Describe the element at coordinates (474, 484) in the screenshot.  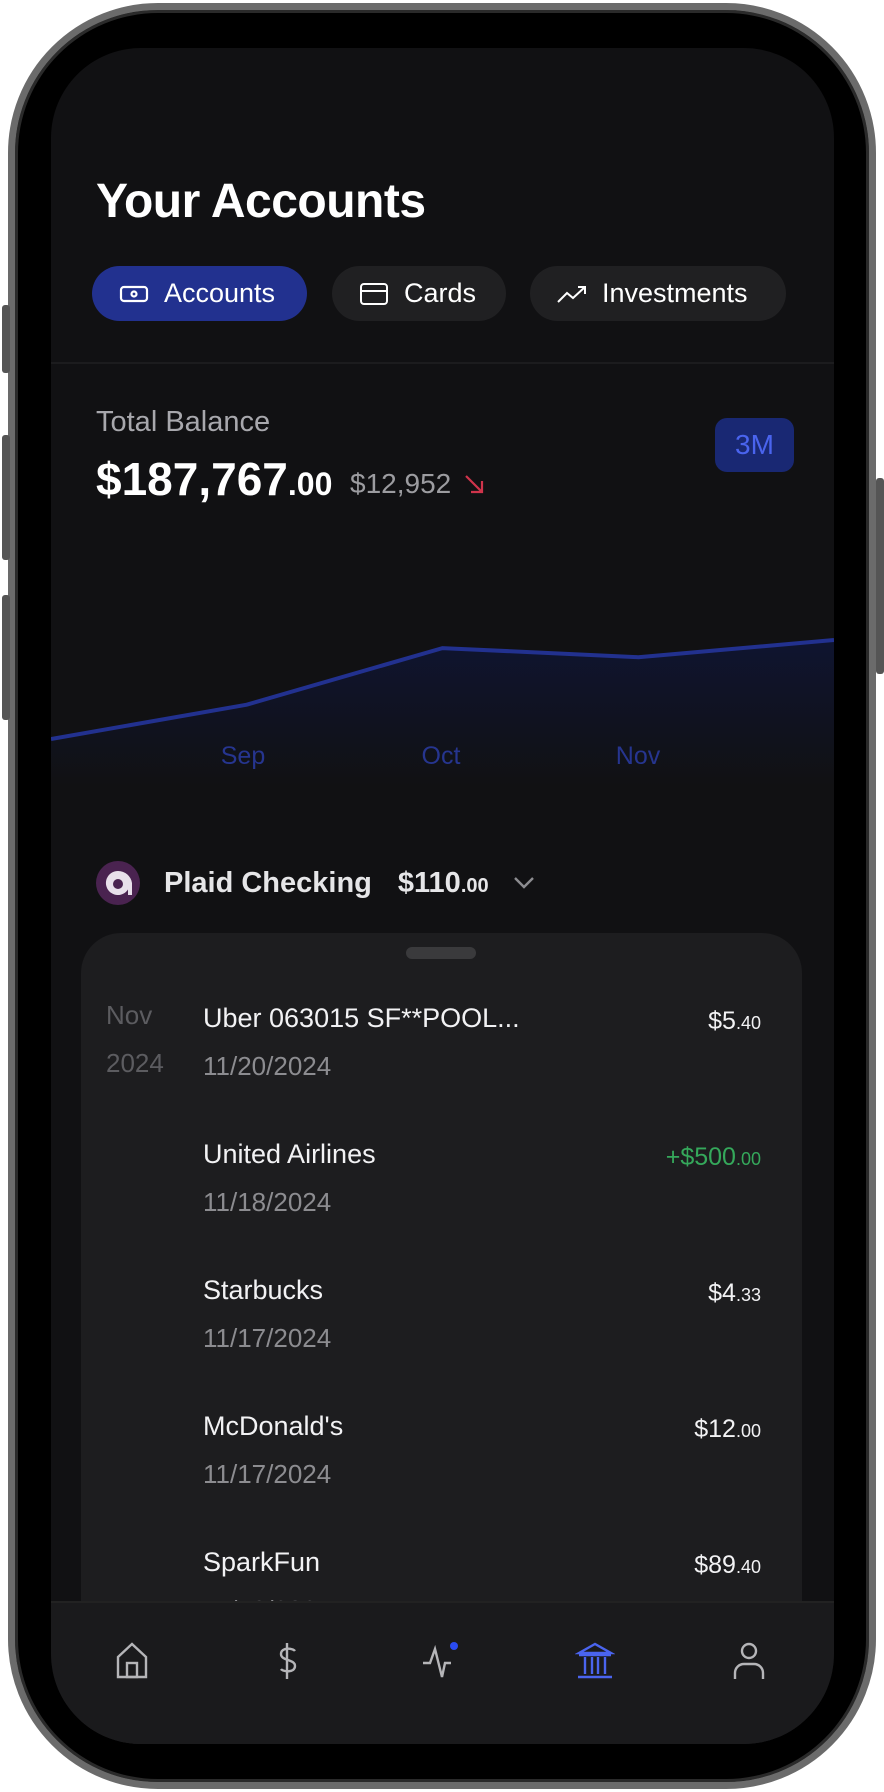
I see `arrow-down-right-icon` at that location.